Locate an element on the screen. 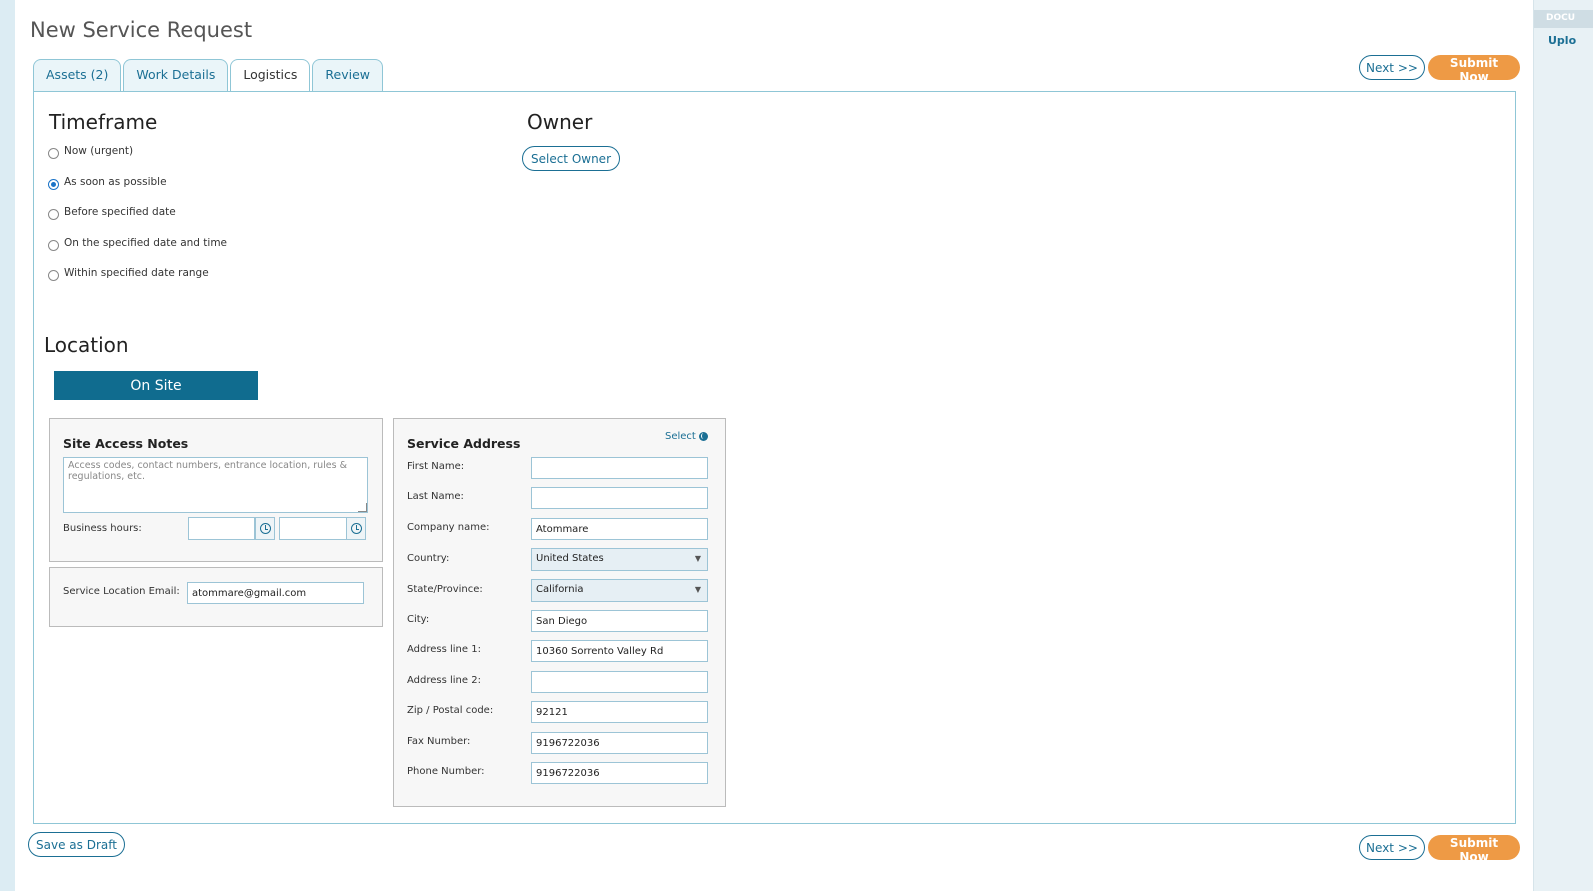 Image resolution: width=1593 pixels, height=891 pixels. timeframe-heading: Timeframe is located at coordinates (103, 122).